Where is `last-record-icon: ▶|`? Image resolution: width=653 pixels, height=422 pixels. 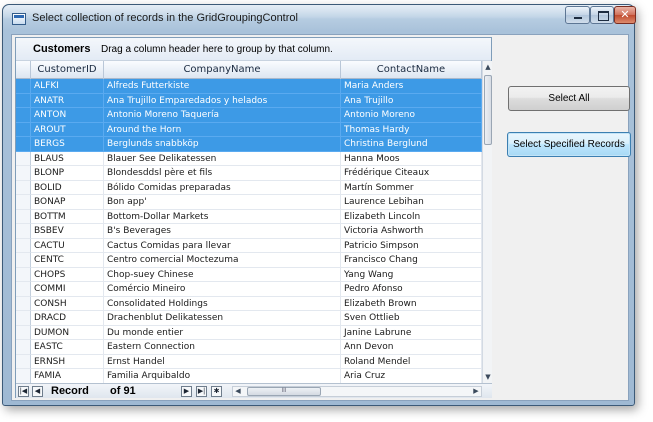
last-record-icon: ▶| is located at coordinates (201, 391).